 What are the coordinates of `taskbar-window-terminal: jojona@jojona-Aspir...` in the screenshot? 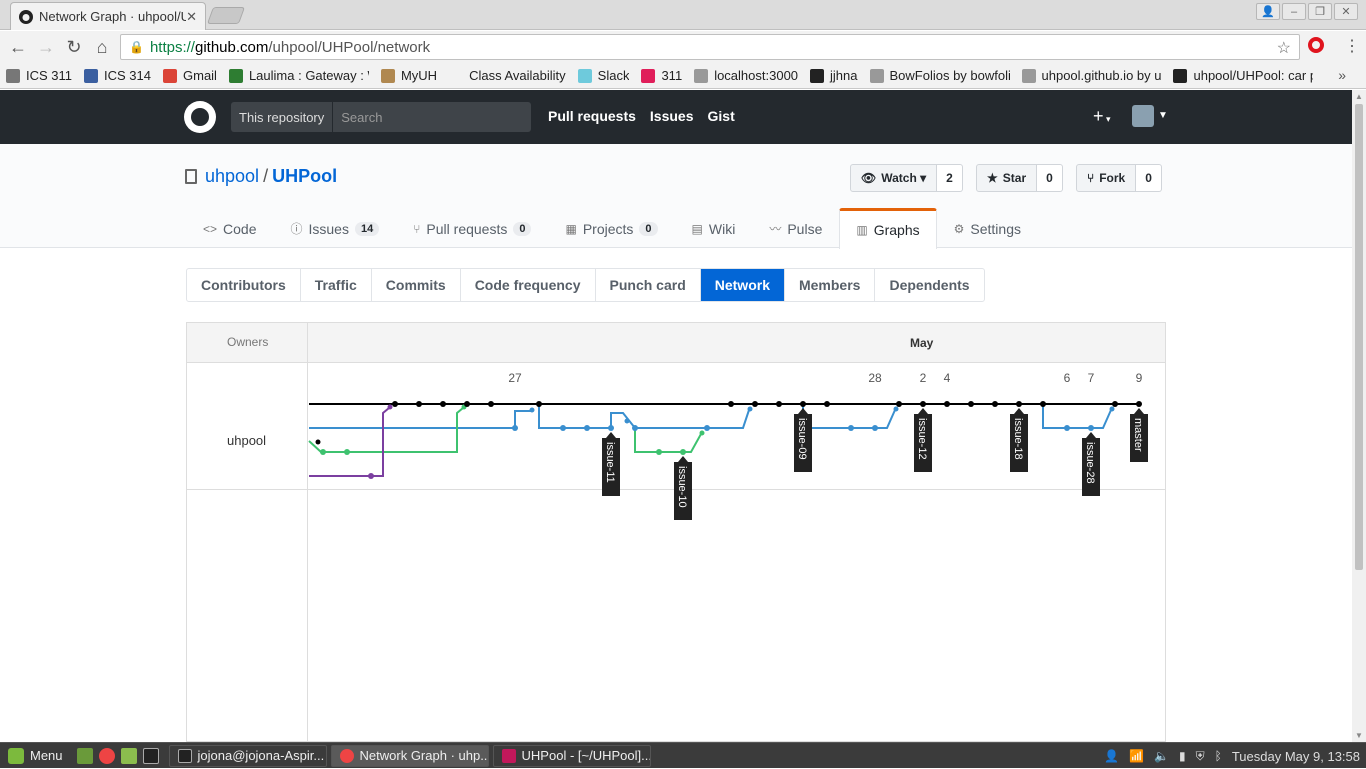 It's located at (247, 755).